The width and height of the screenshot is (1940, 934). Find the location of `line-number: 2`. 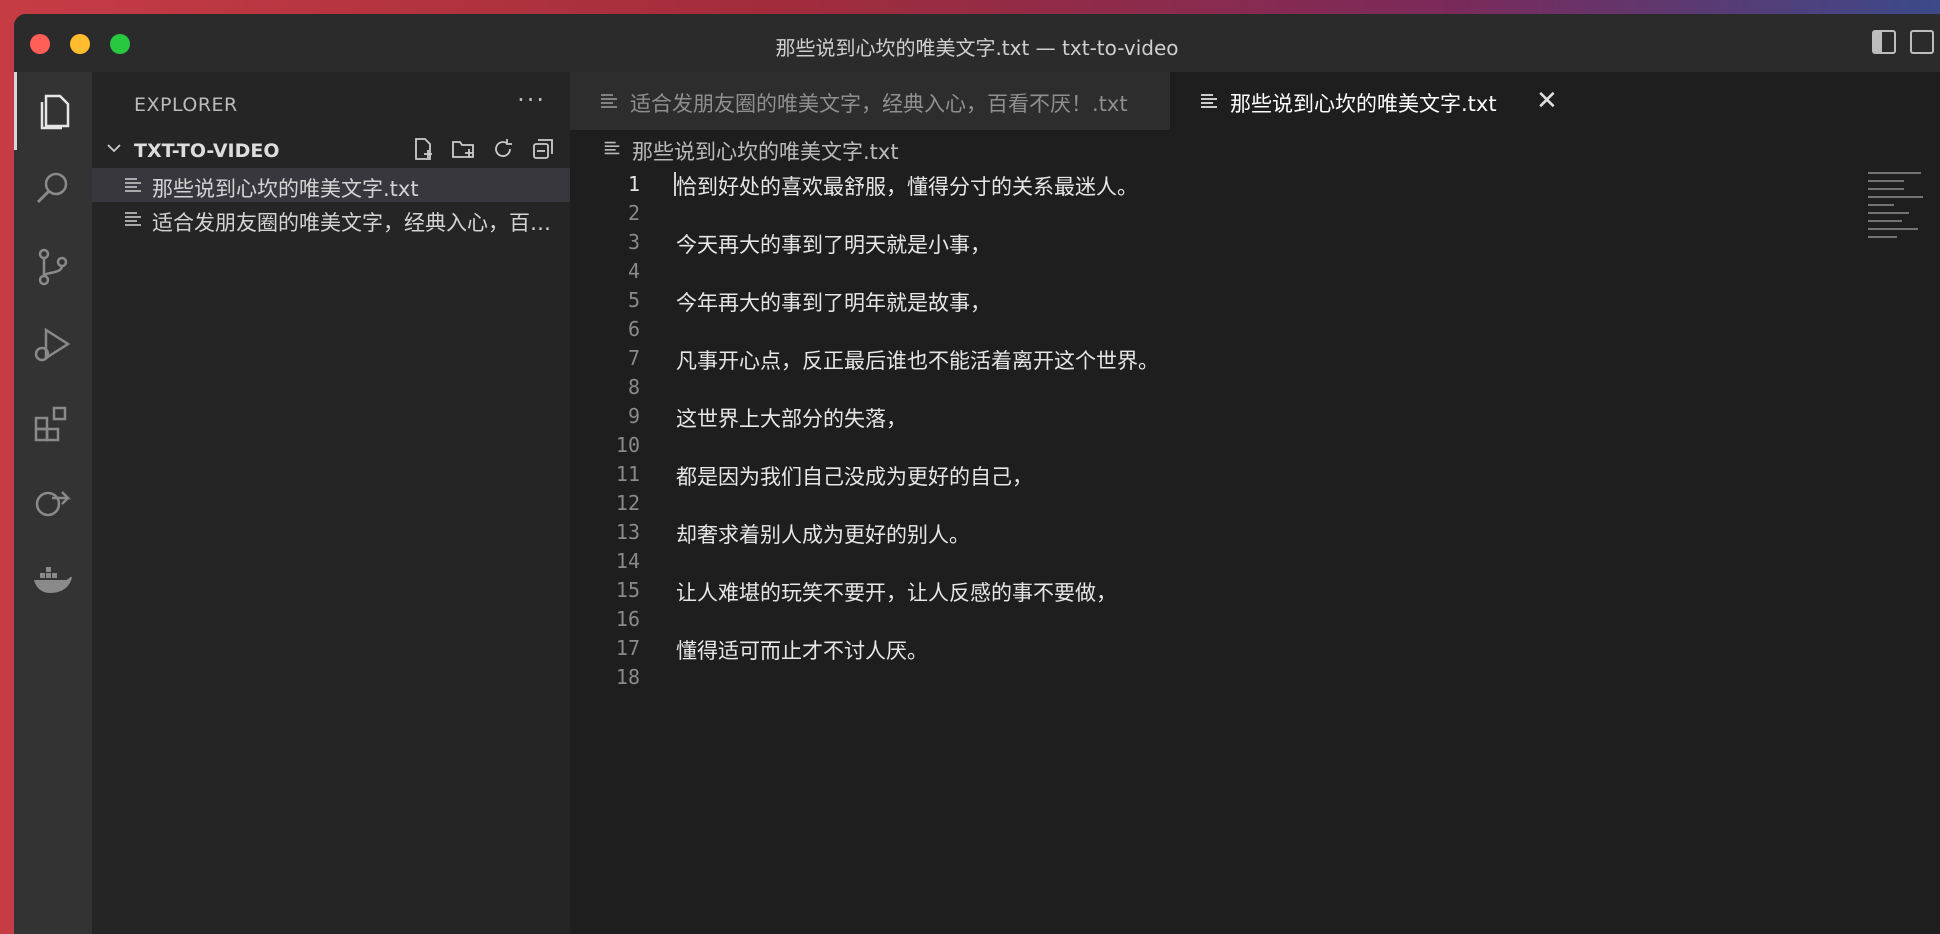

line-number: 2 is located at coordinates (633, 213).